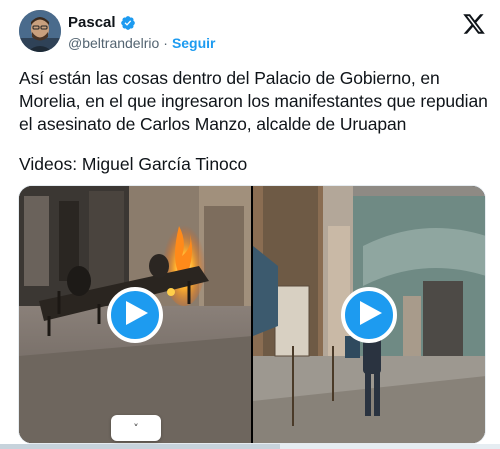  I want to click on x-logo-icon, so click(474, 24).